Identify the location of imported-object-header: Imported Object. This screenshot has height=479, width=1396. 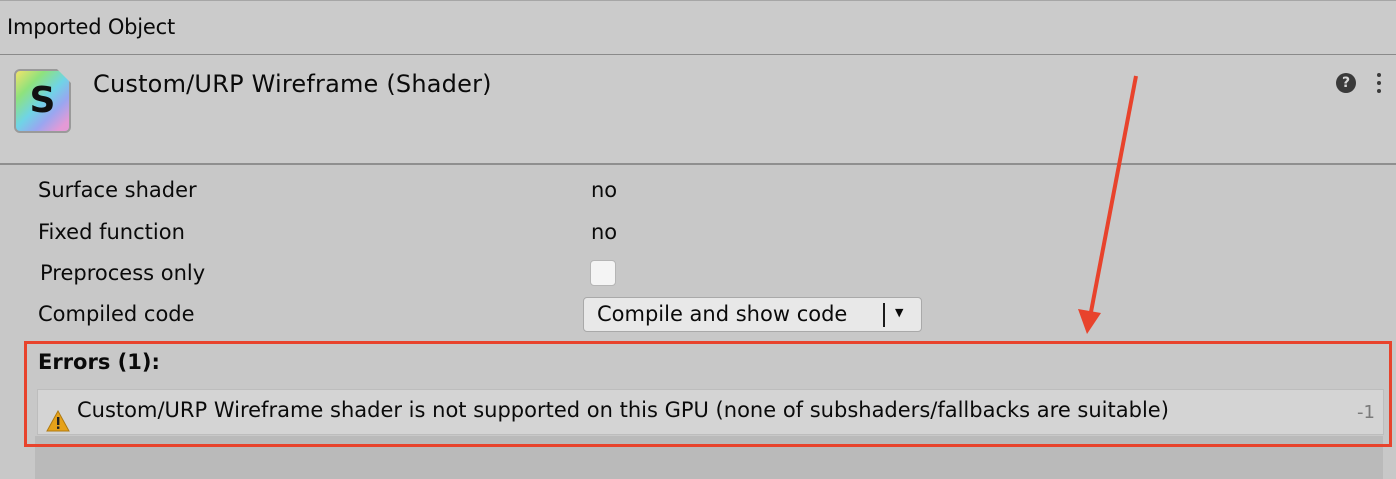
(698, 27).